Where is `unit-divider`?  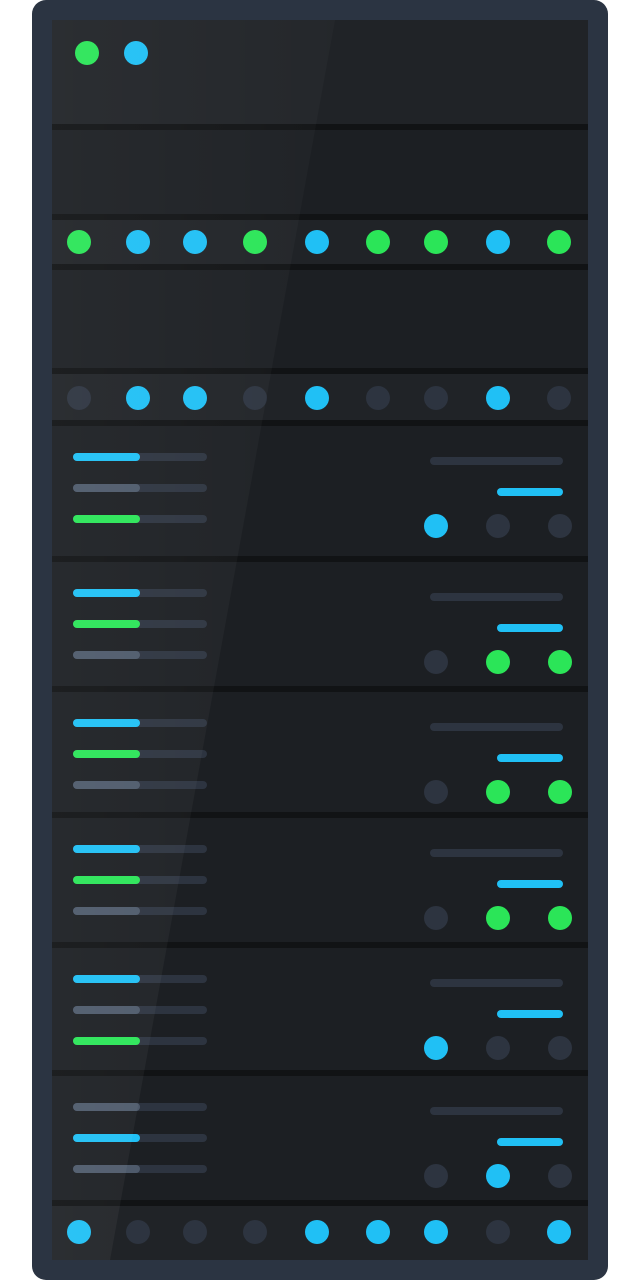
unit-divider is located at coordinates (320, 1203).